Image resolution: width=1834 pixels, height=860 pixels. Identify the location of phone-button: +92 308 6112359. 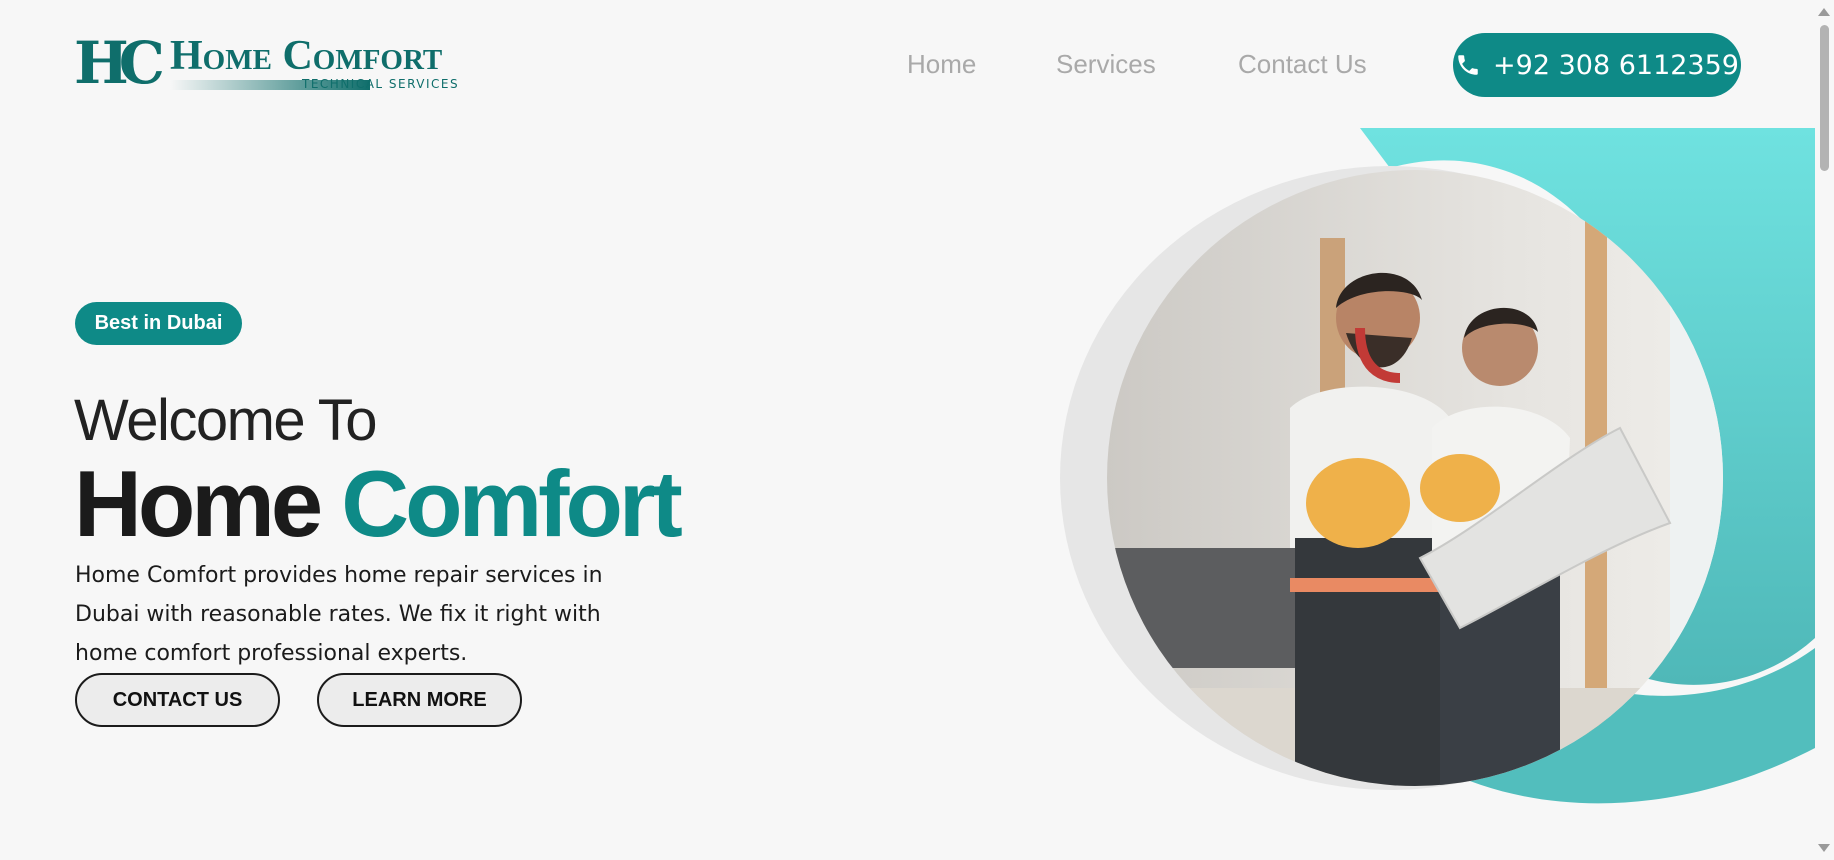
(1597, 65).